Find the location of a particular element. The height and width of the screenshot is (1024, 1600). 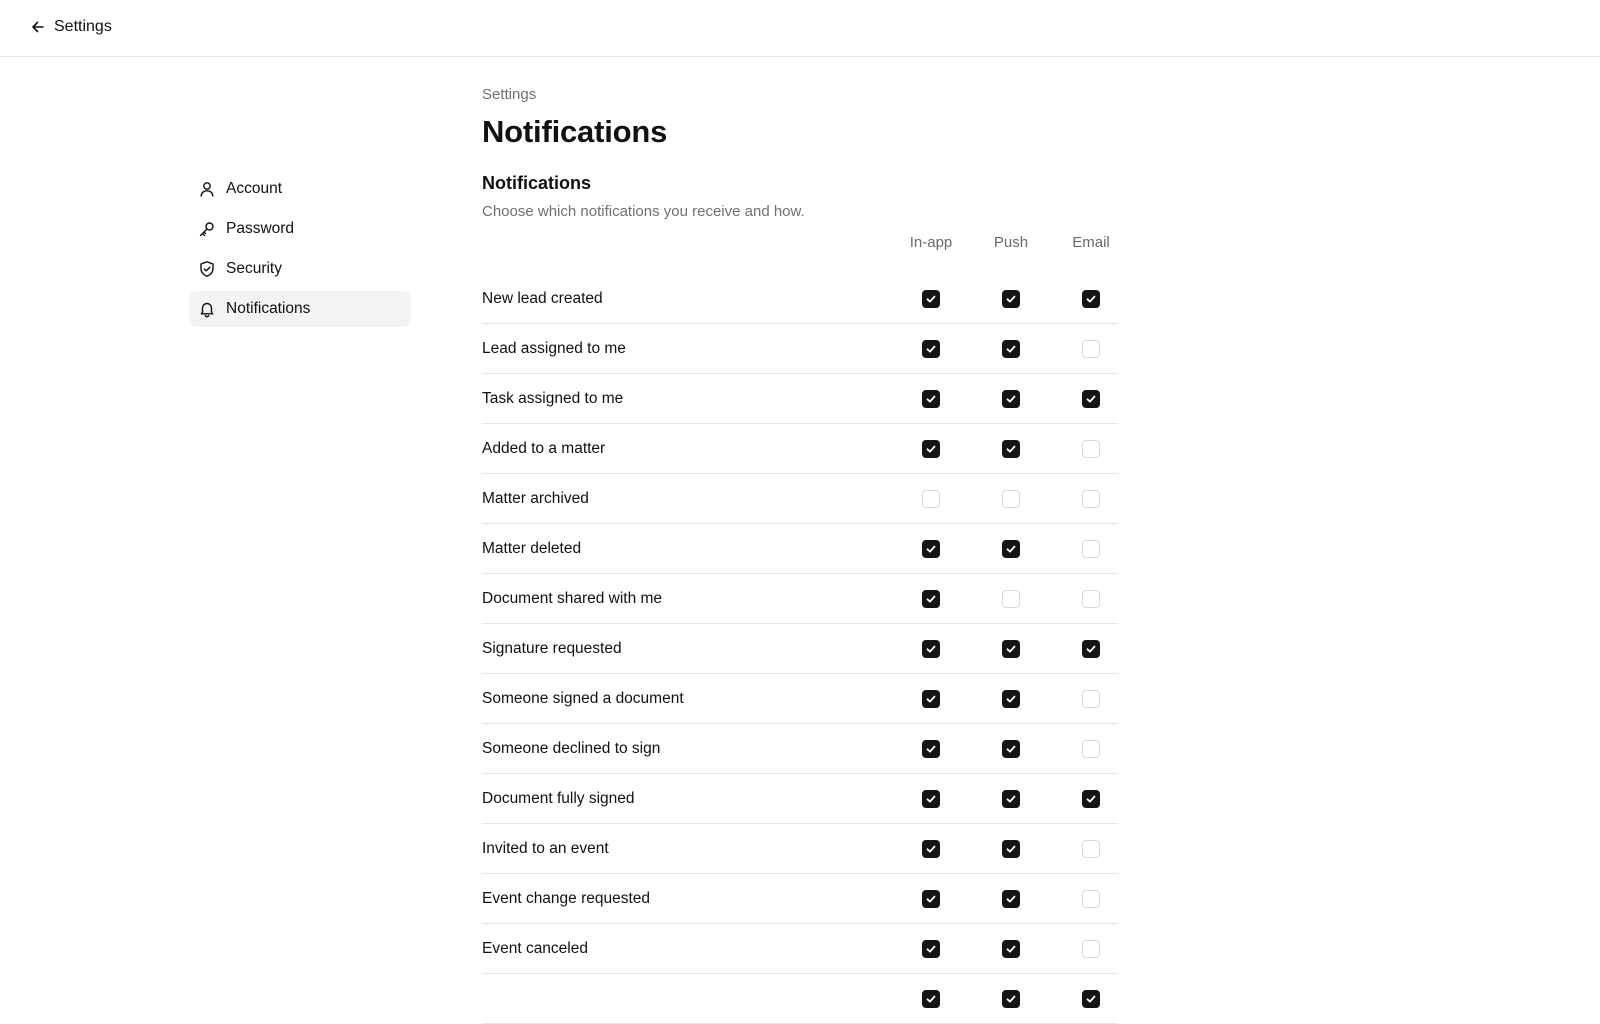

sidebar-item-notifications: Notifications is located at coordinates (300, 309).